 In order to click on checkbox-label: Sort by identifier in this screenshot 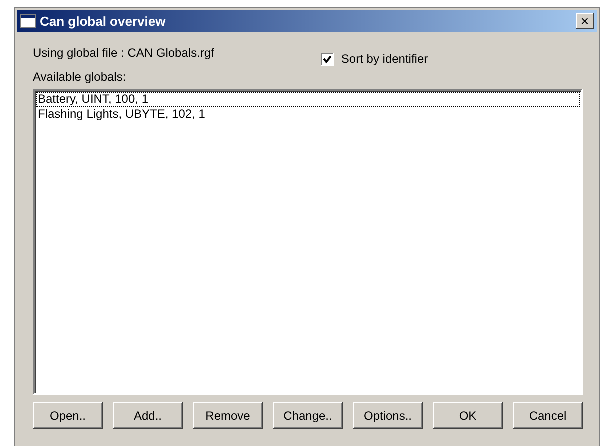, I will do `click(384, 59)`.